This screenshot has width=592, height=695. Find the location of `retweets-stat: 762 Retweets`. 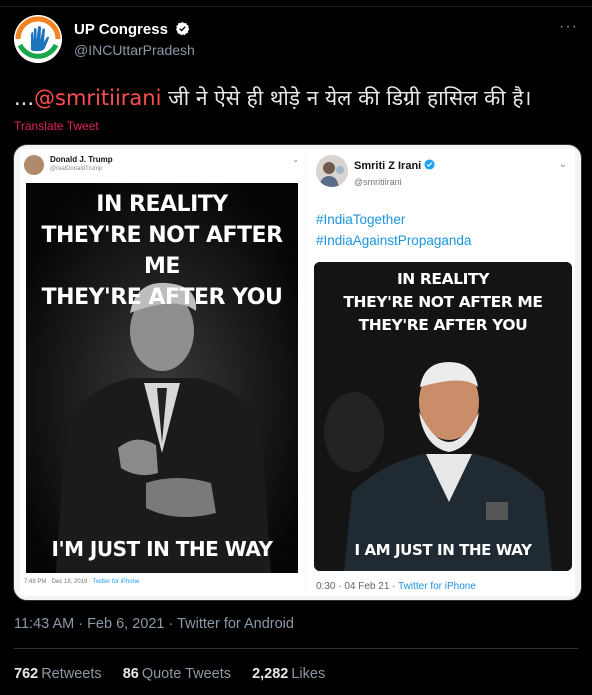

retweets-stat: 762 Retweets is located at coordinates (58, 674).